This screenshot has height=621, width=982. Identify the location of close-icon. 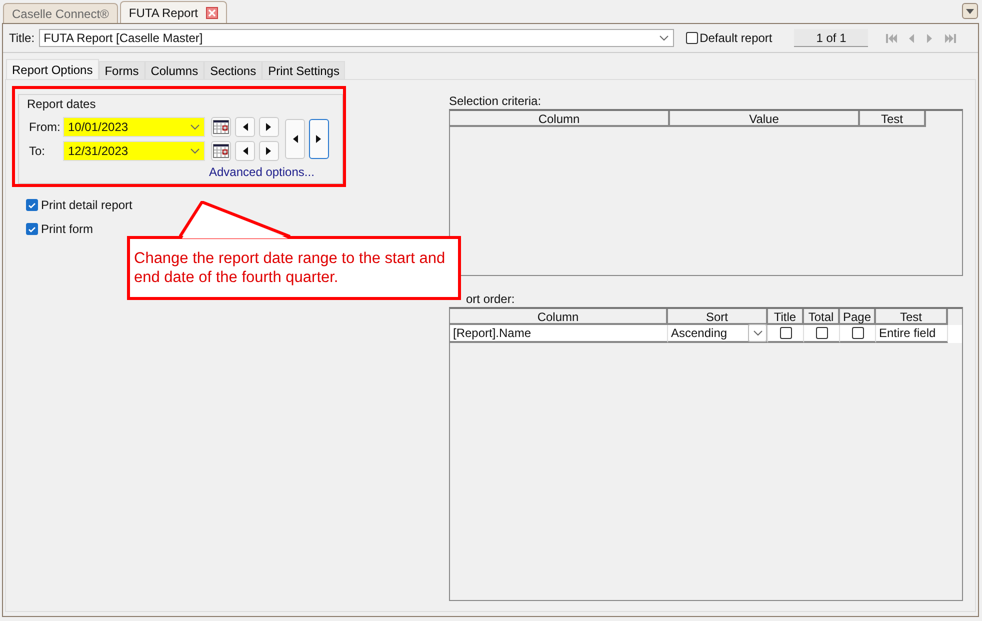
(212, 12).